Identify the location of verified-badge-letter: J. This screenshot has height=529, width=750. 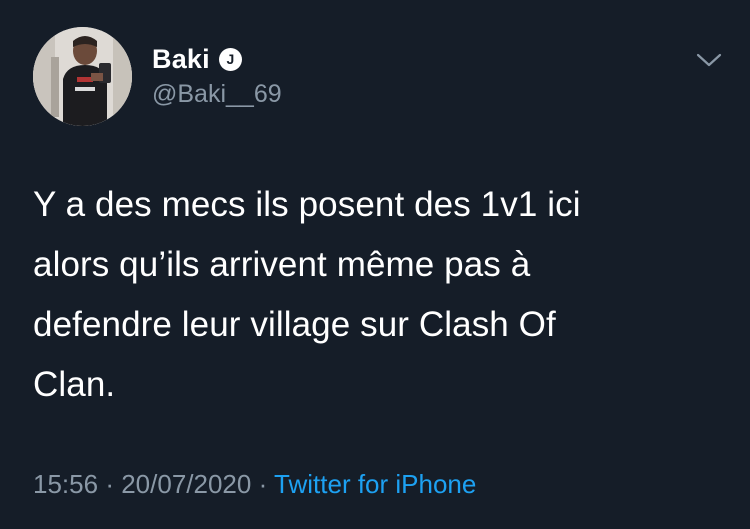
(230, 59).